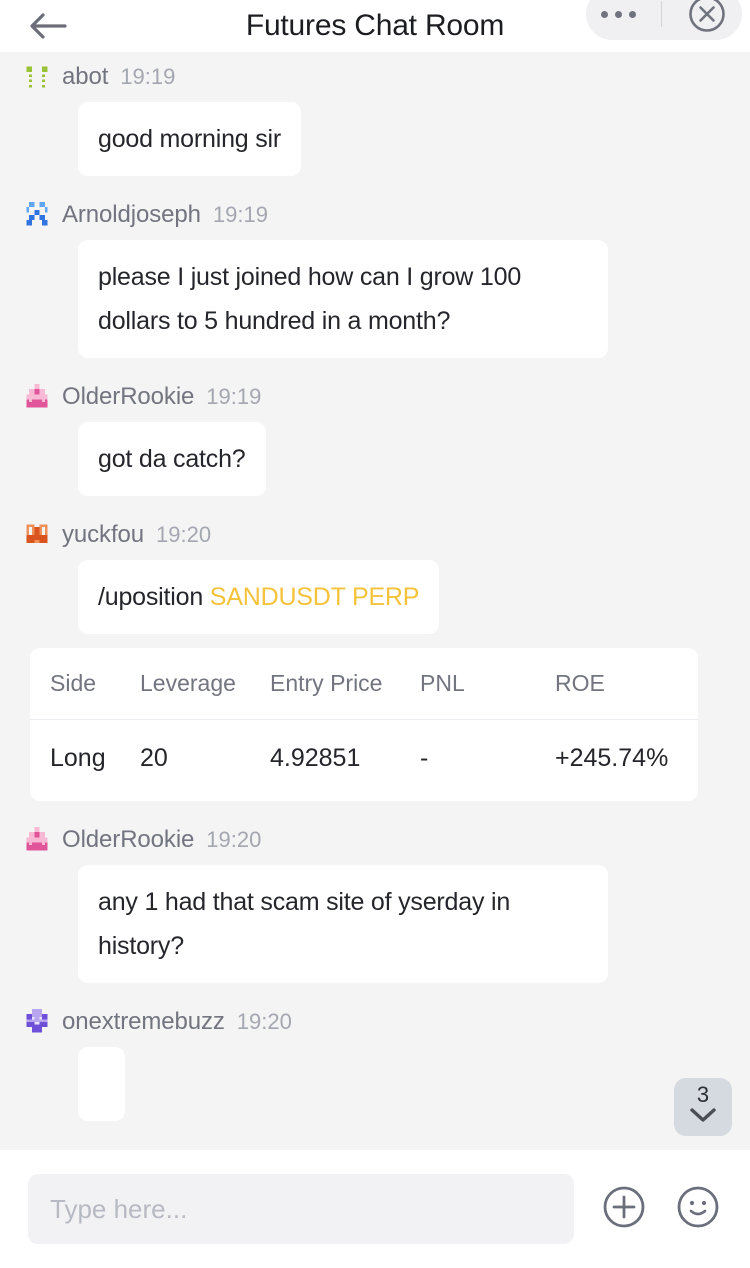 The image size is (750, 1268). What do you see at coordinates (85, 684) in the screenshot?
I see `column-header-side: Side` at bounding box center [85, 684].